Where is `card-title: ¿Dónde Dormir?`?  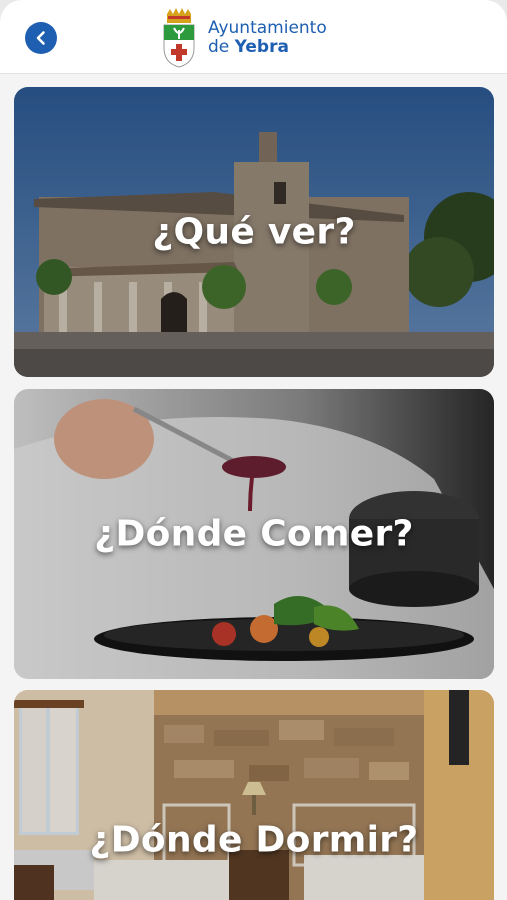 card-title: ¿Dónde Dormir? is located at coordinates (254, 840).